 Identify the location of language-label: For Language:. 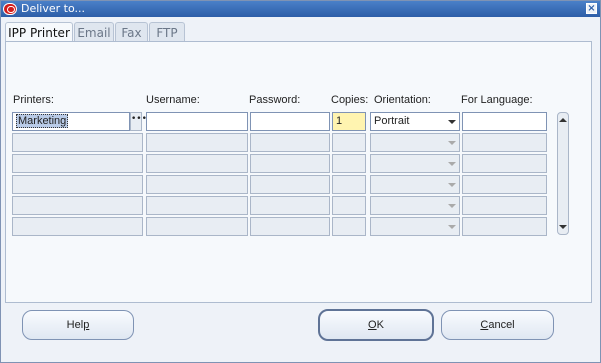
(497, 100).